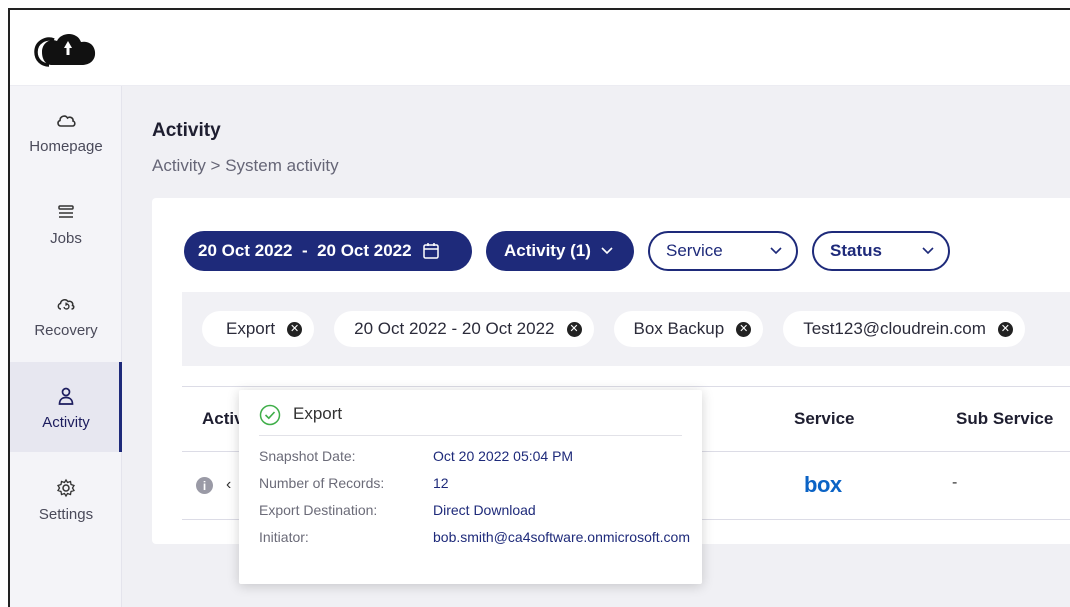 This screenshot has height=607, width=1070. I want to click on tooltip-value: Oct 20 2022 05:04 PM, so click(503, 456).